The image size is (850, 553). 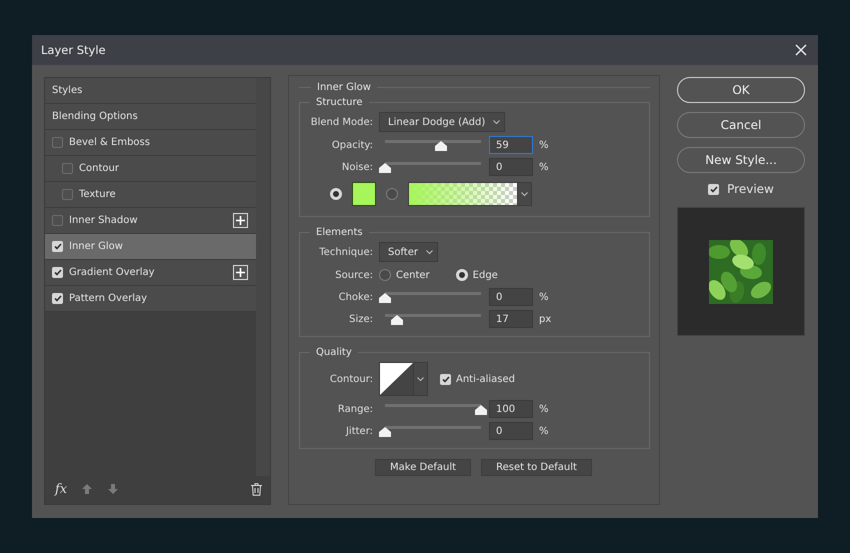 What do you see at coordinates (536, 467) in the screenshot?
I see `default-button: Reset to Default` at bounding box center [536, 467].